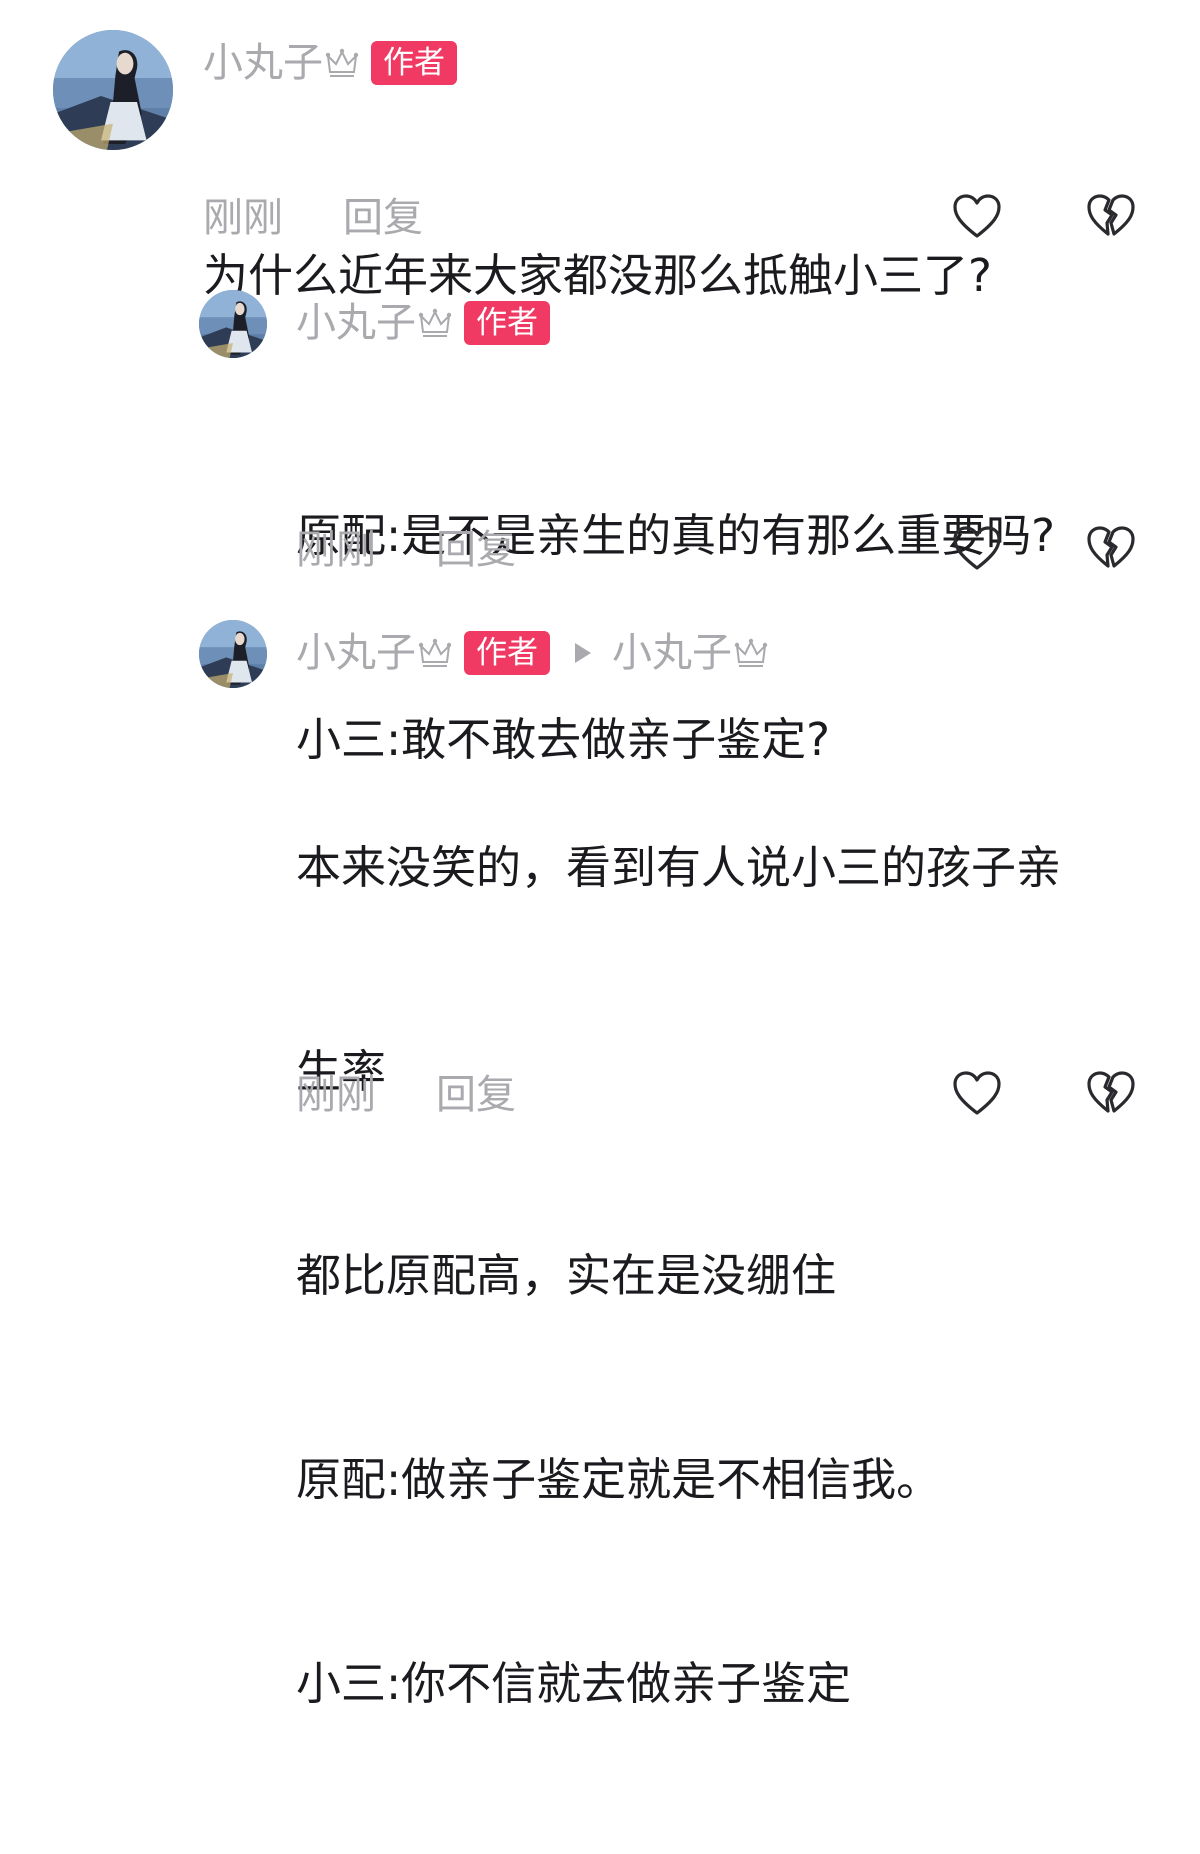 Image resolution: width=1200 pixels, height=1854 pixels. Describe the element at coordinates (574, 1683) in the screenshot. I see `comment-text-line: 小三:你不信就去做亲子鉴定` at that location.